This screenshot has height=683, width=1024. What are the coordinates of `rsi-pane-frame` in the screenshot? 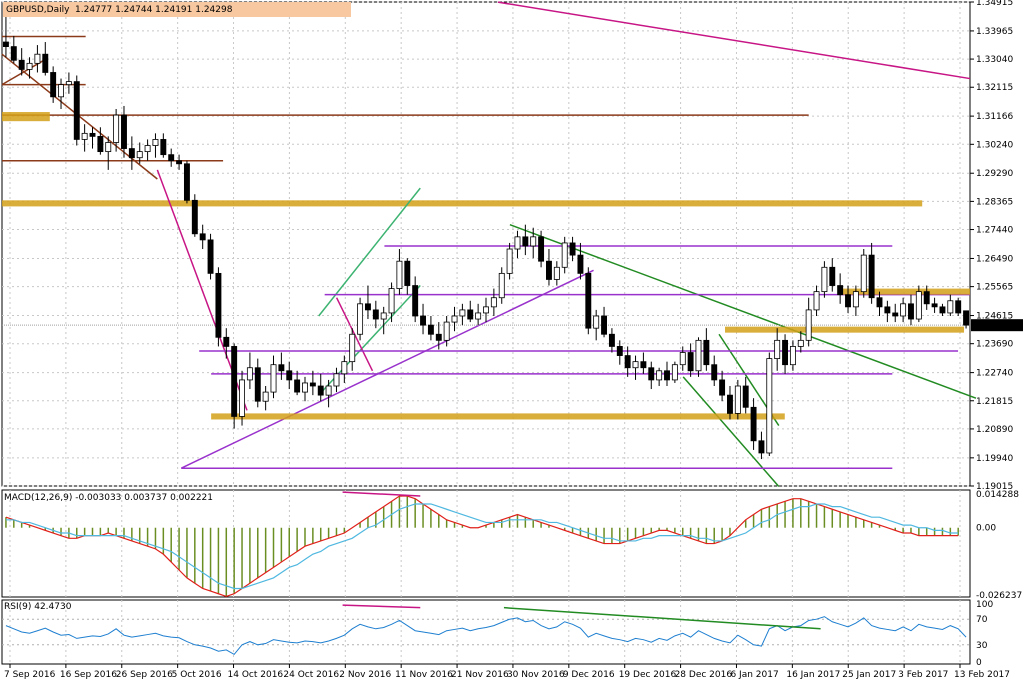 It's located at (486, 632).